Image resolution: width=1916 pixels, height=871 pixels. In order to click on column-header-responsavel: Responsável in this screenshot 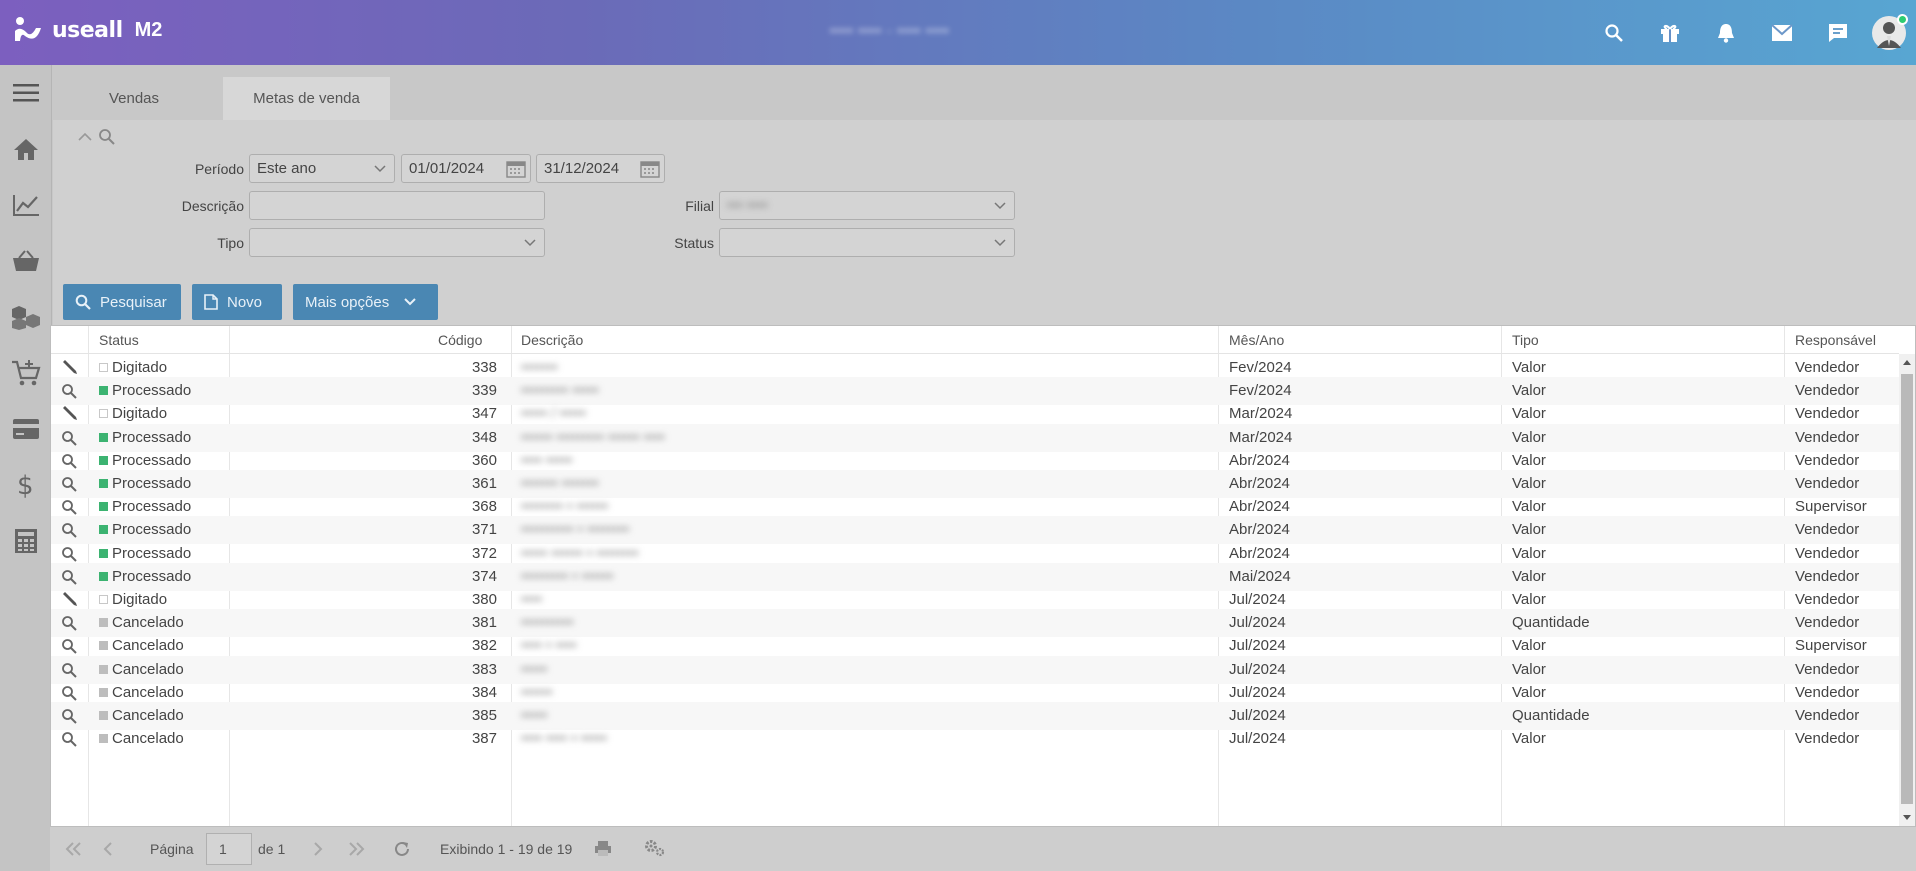, I will do `click(1835, 340)`.